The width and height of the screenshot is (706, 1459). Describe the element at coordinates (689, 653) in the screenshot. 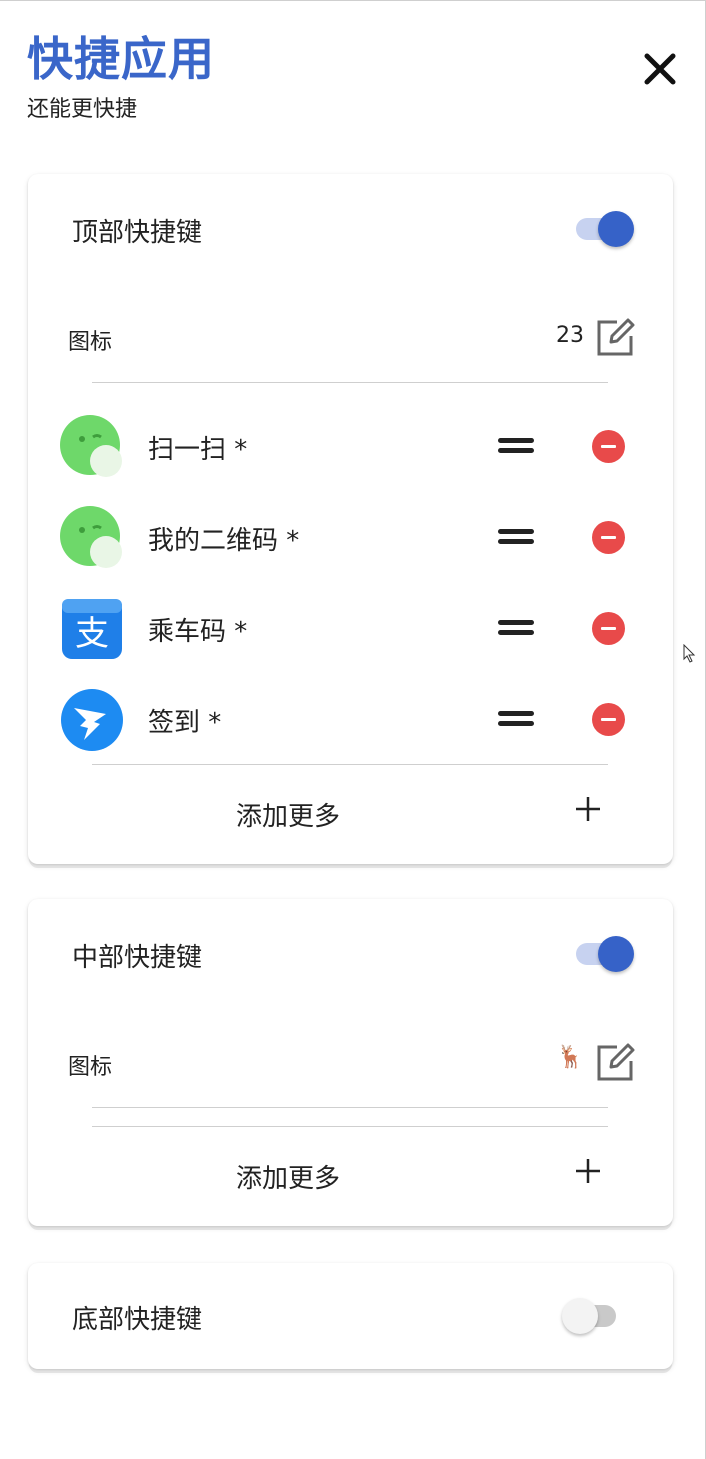

I see `mouse-cursor-icon` at that location.